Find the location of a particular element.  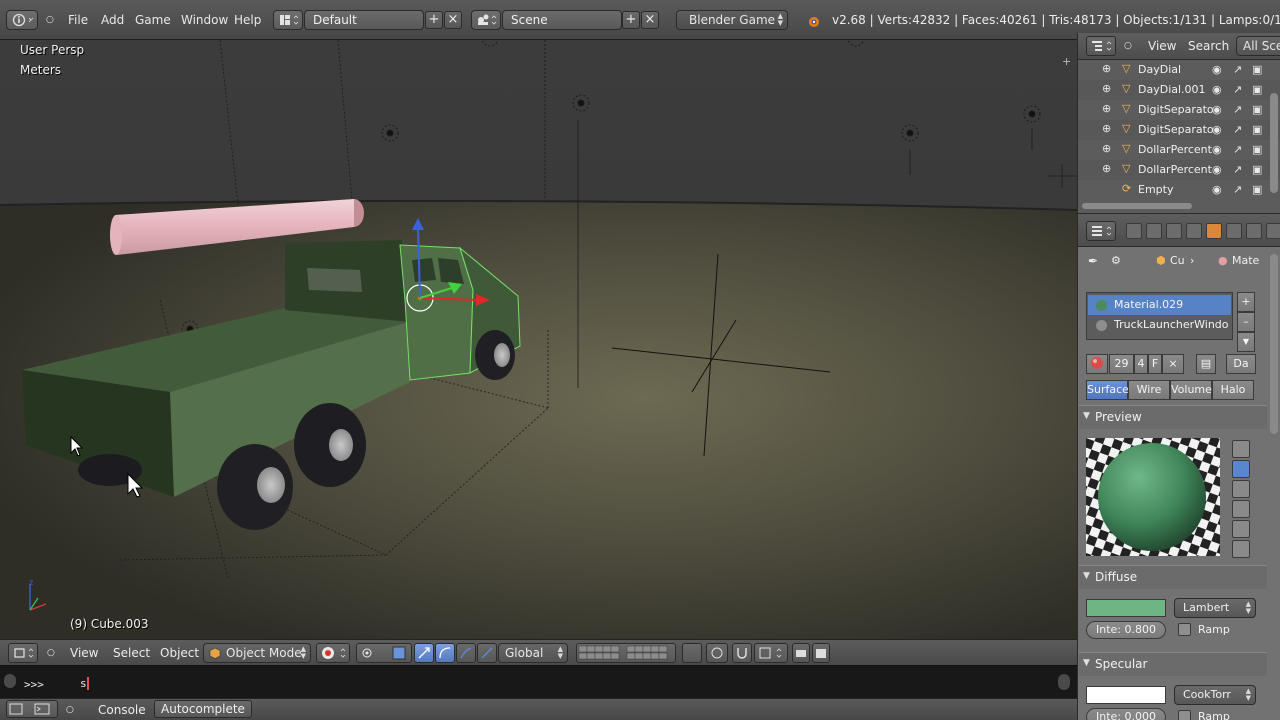

preview-flat-icon is located at coordinates (1241, 449).